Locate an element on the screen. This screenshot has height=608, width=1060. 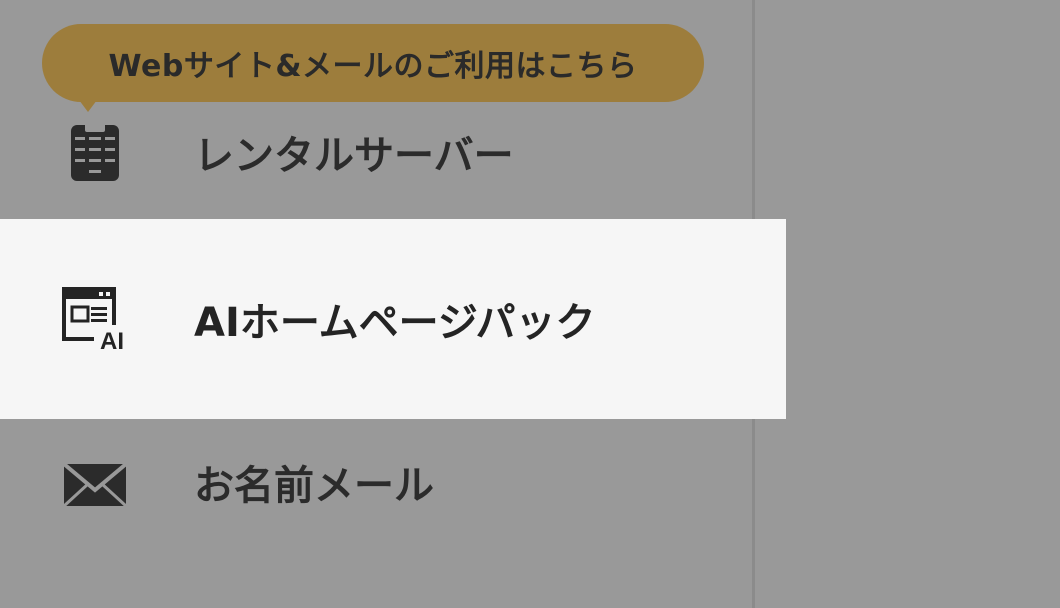
mail-icon is located at coordinates (95, 482).